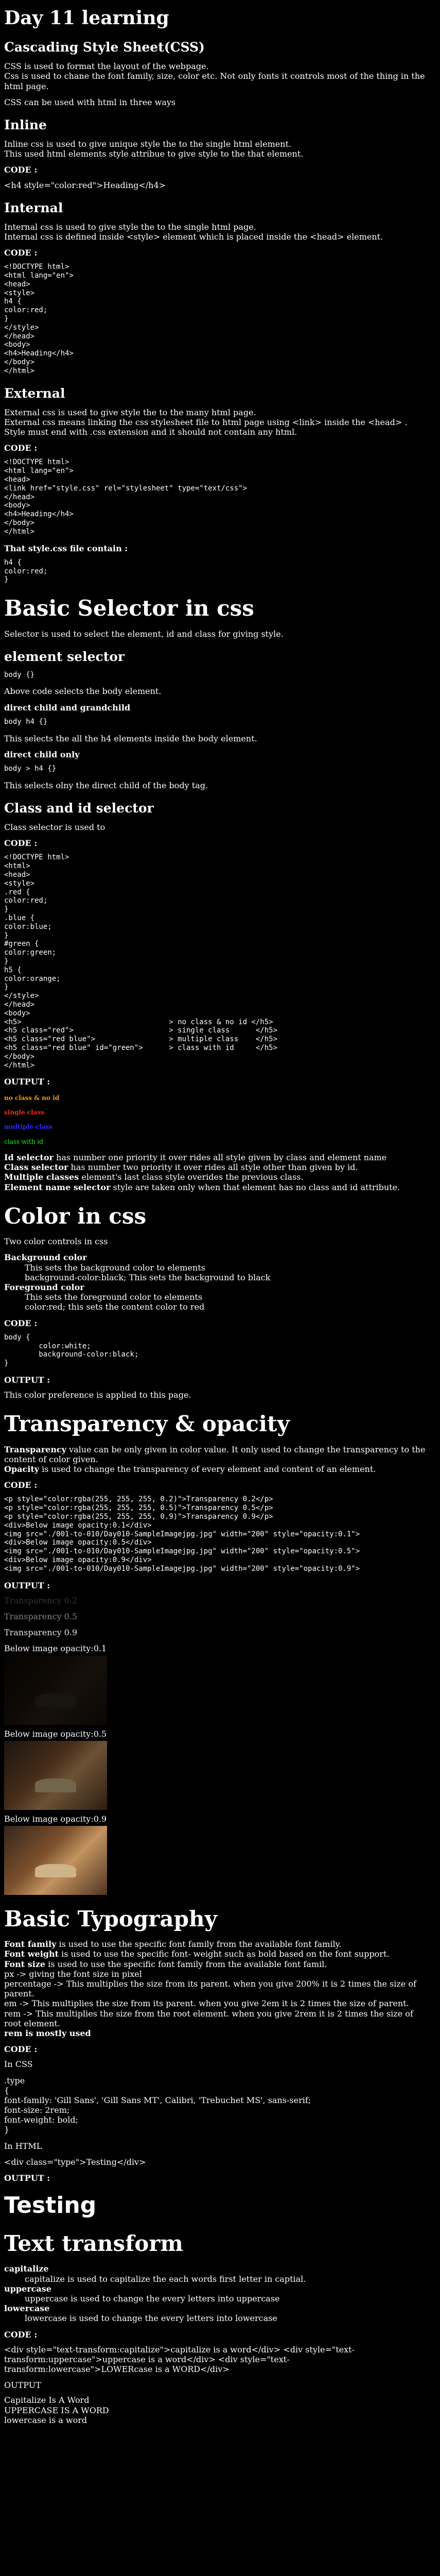 The width and height of the screenshot is (440, 2576). Describe the element at coordinates (27, 1380) in the screenshot. I see `color-output-label: OUTPUT :` at that location.